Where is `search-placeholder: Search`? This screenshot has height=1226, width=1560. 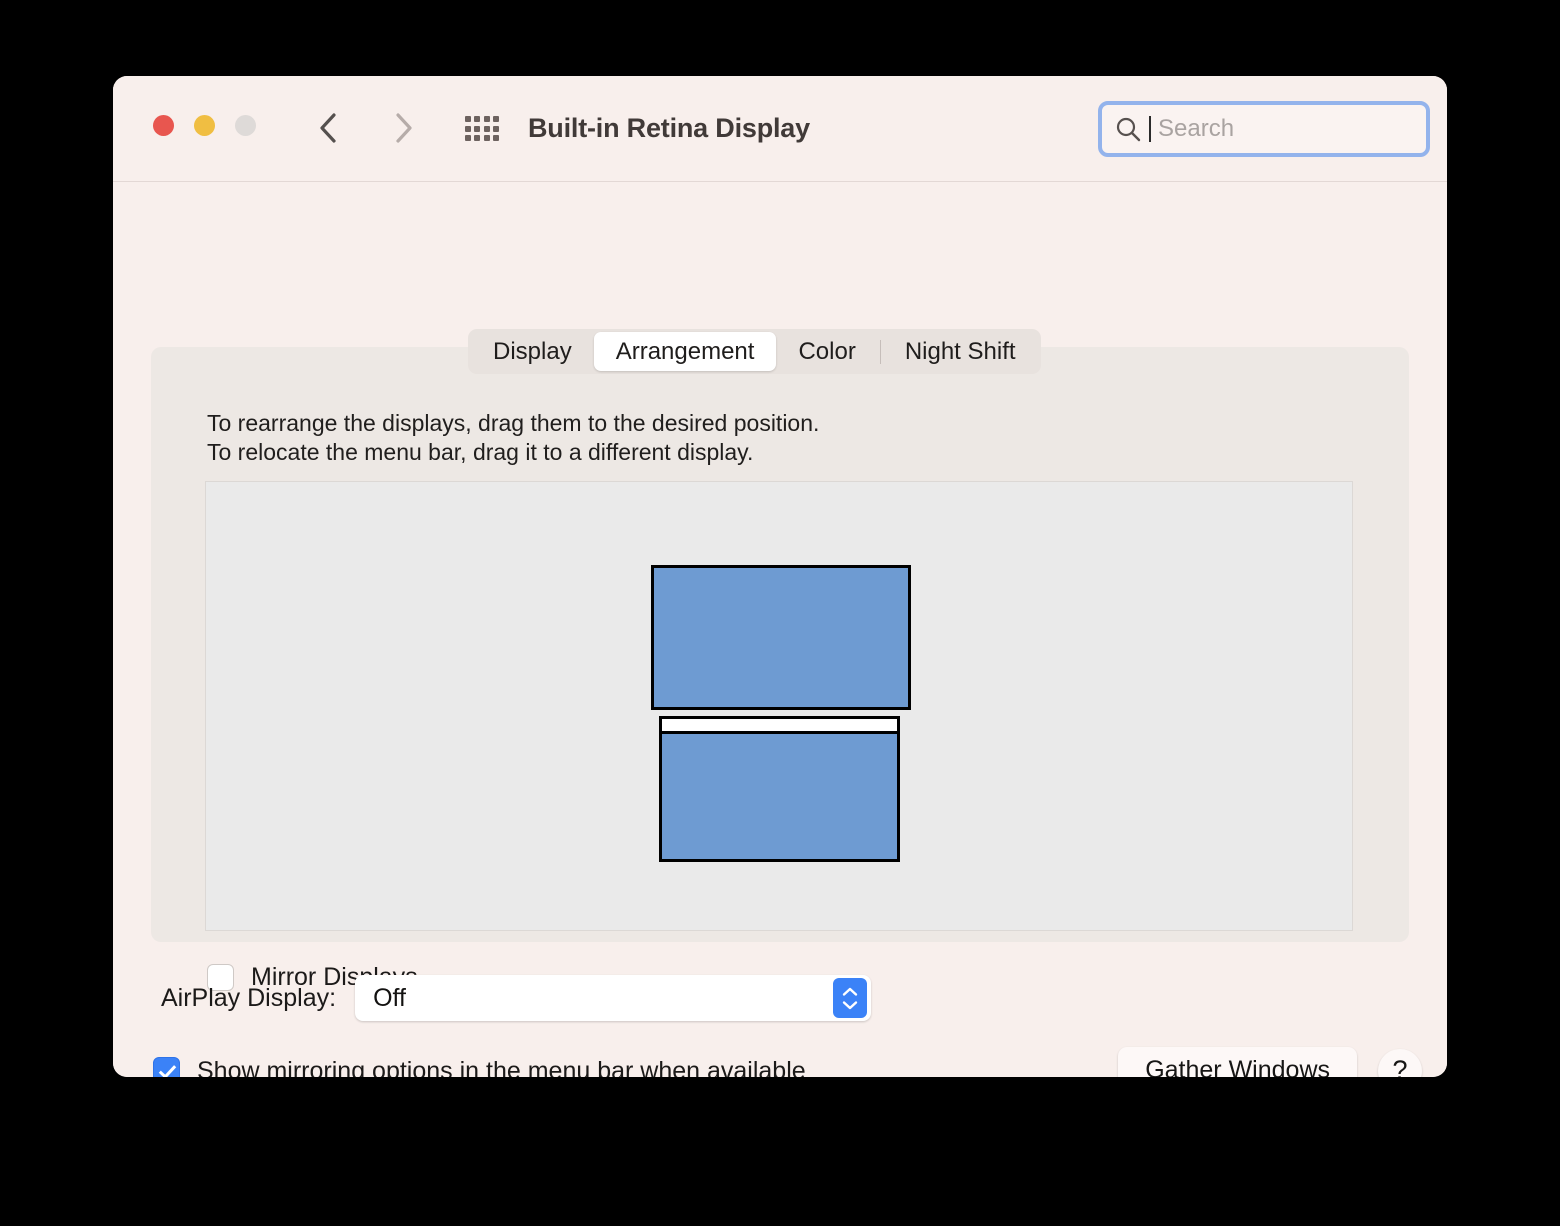
search-placeholder: Search is located at coordinates (1196, 128).